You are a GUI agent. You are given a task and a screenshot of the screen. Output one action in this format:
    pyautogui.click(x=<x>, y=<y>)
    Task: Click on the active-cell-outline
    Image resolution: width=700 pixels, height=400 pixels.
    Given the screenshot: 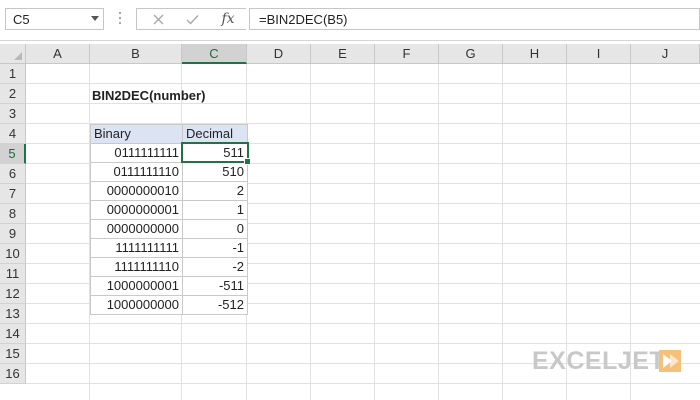 What is the action you would take?
    pyautogui.click(x=216, y=153)
    